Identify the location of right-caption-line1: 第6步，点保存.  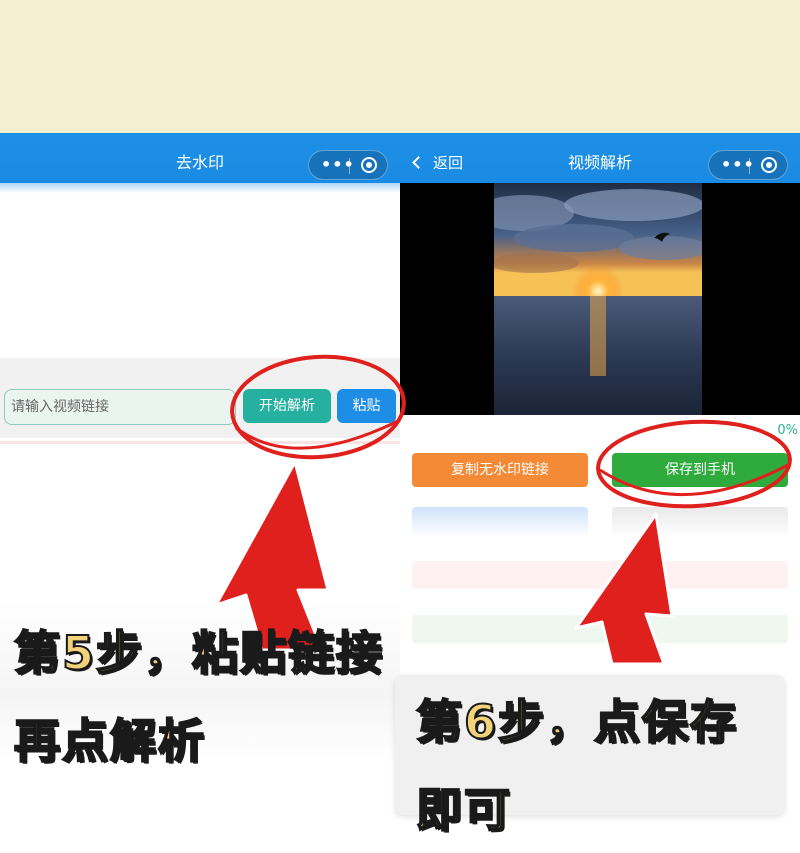
(577, 722).